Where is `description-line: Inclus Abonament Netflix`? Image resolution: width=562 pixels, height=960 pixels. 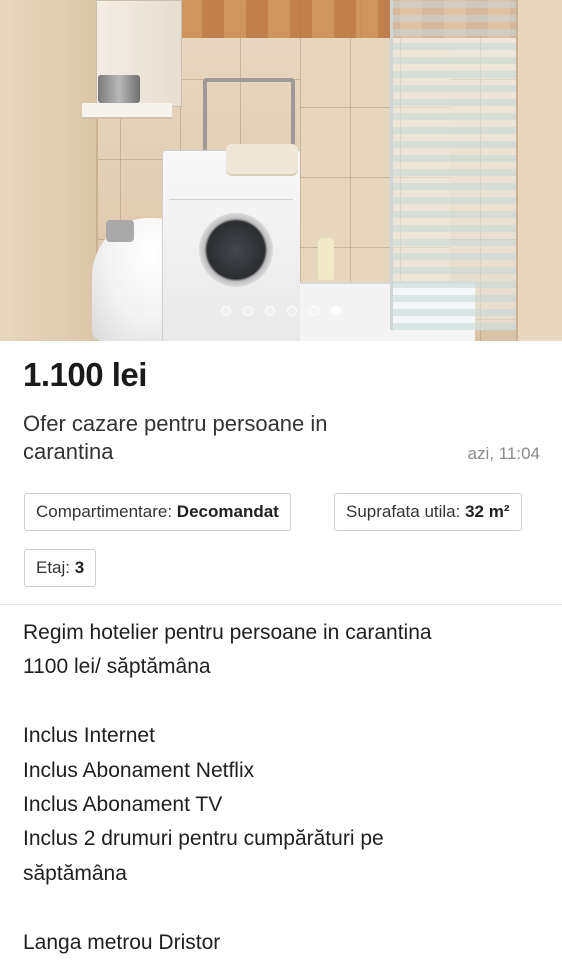
description-line: Inclus Abonament Netflix is located at coordinates (139, 770).